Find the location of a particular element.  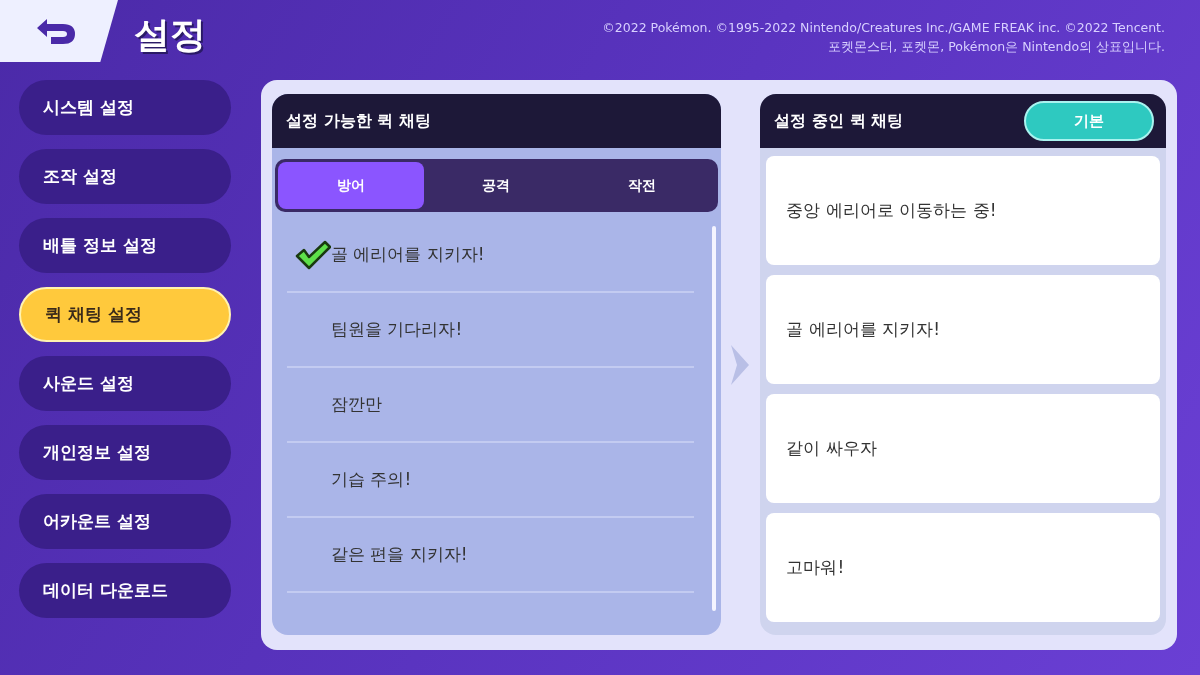

sidebar-item: 개인정보 설정 is located at coordinates (125, 452).